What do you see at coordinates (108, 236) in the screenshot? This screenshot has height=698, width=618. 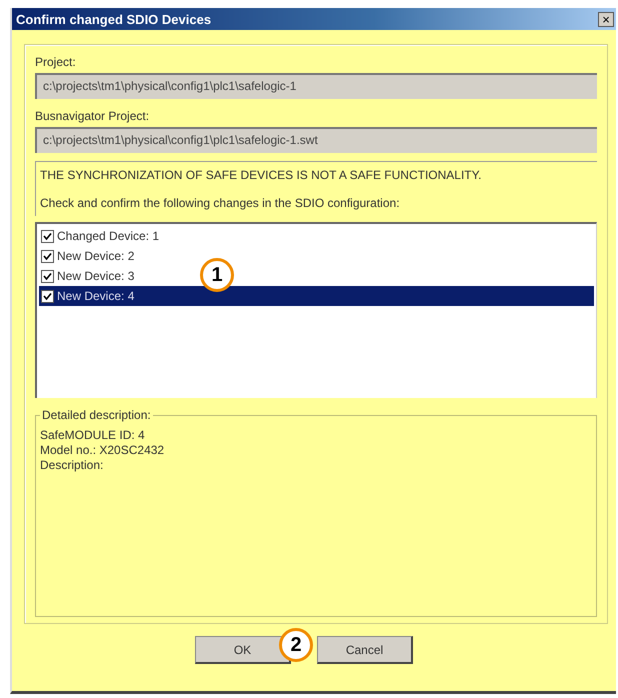 I see `device-label: Changed Device: 1` at bounding box center [108, 236].